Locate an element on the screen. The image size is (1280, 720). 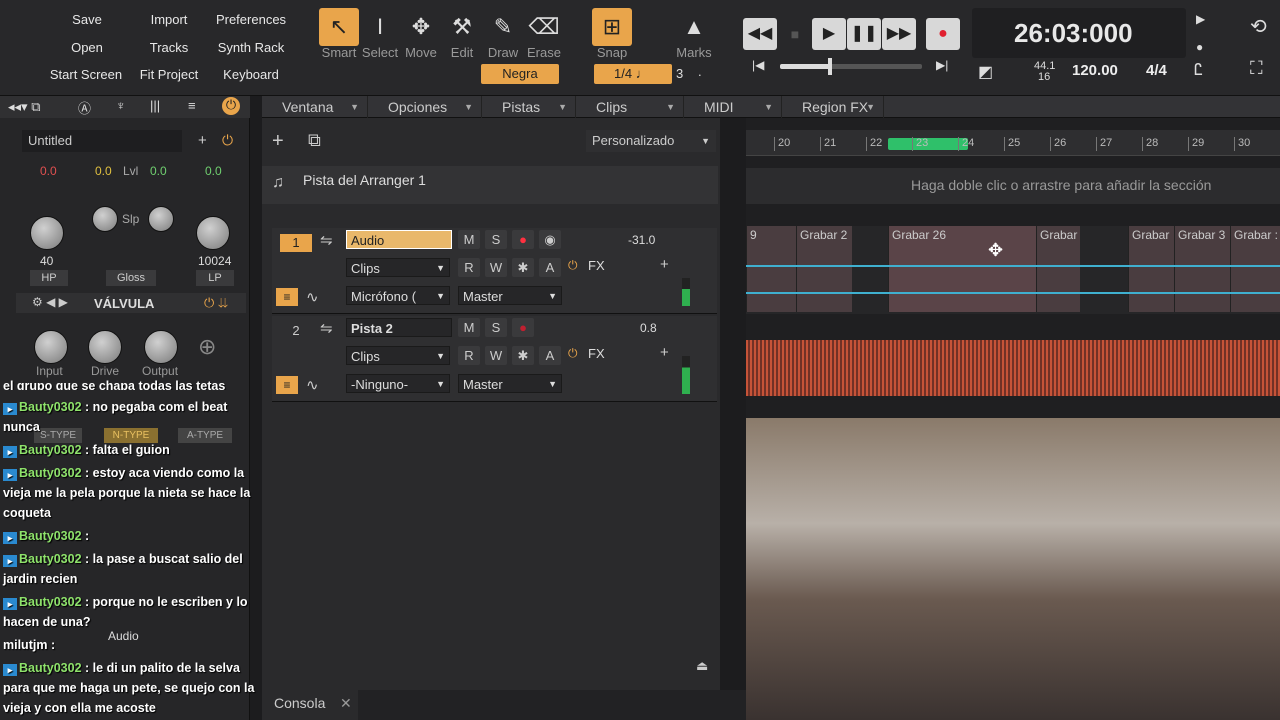
menu-ventana: Ventana ▼ is located at coordinates (315, 107).